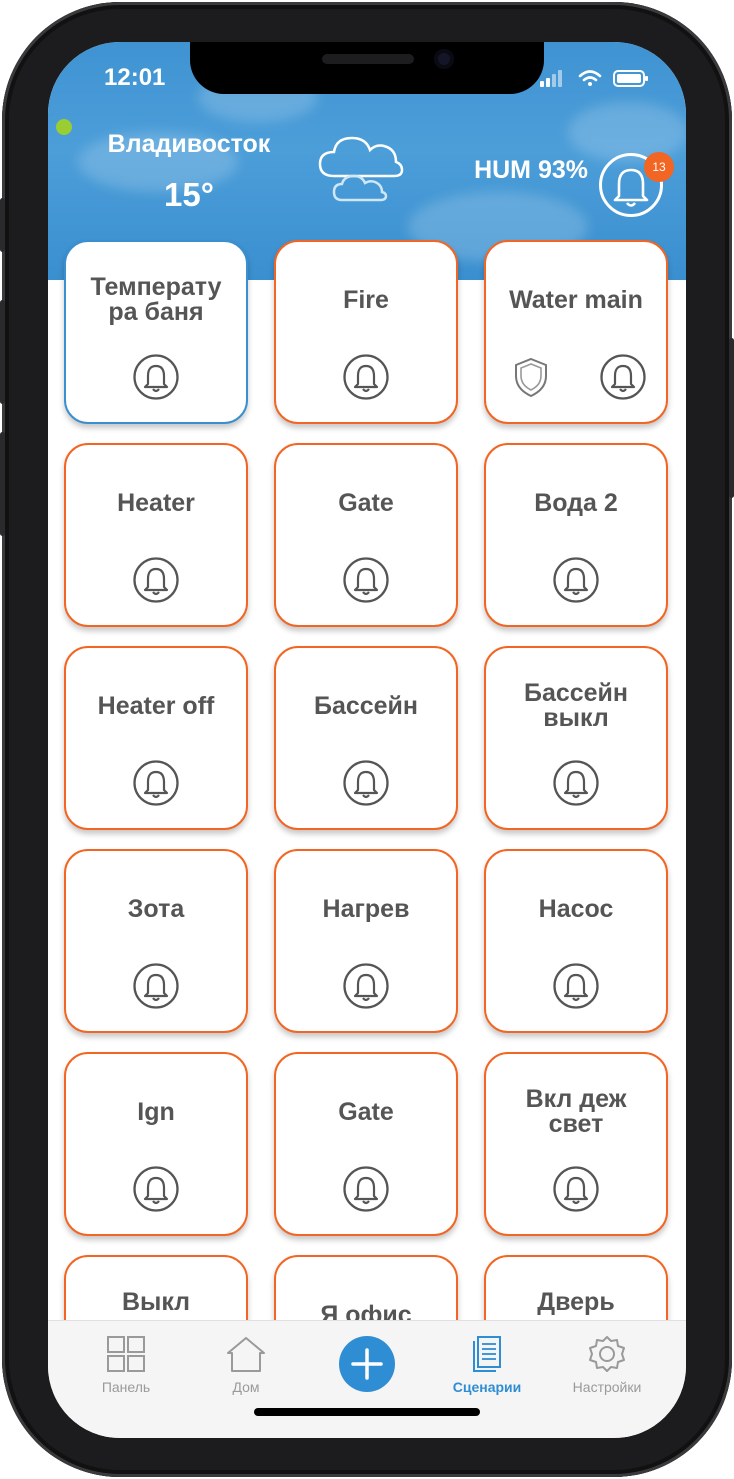 Image resolution: width=734 pixels, height=1479 pixels. I want to click on scenario-tile: Зота, so click(156, 941).